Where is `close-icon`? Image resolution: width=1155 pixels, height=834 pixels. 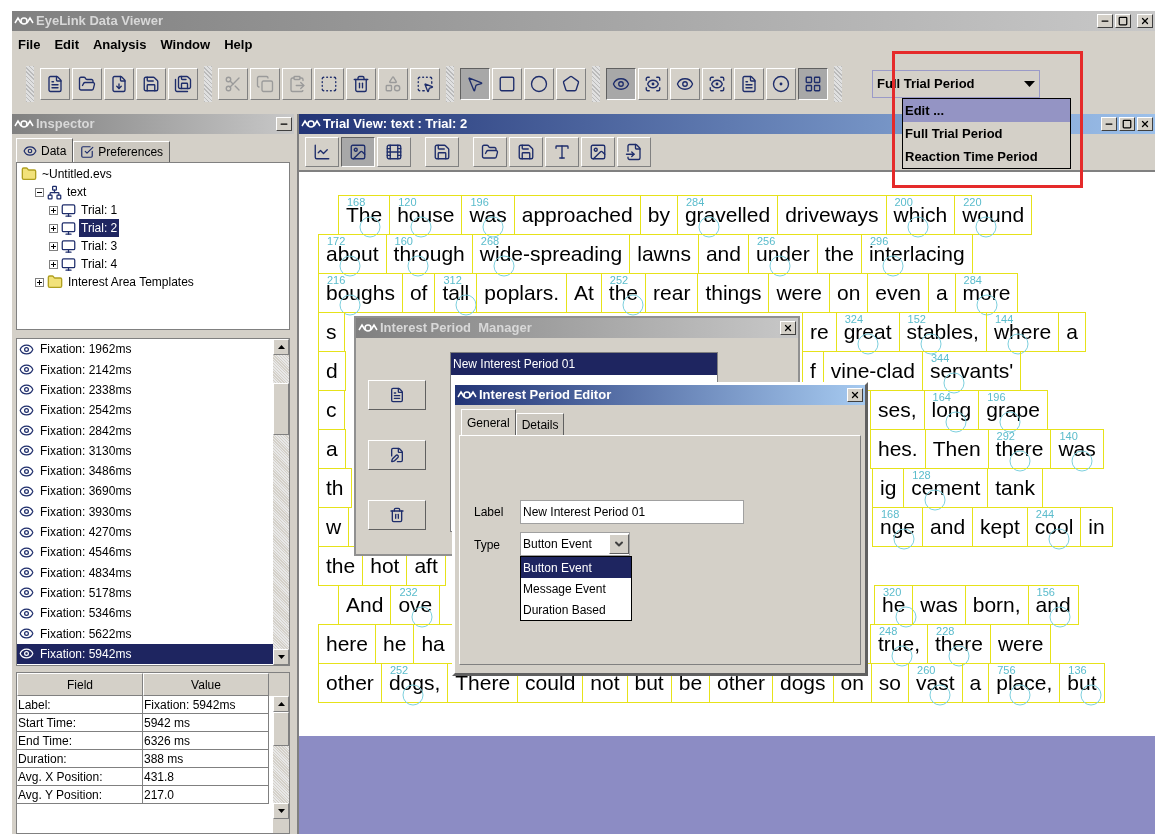 close-icon is located at coordinates (1145, 124).